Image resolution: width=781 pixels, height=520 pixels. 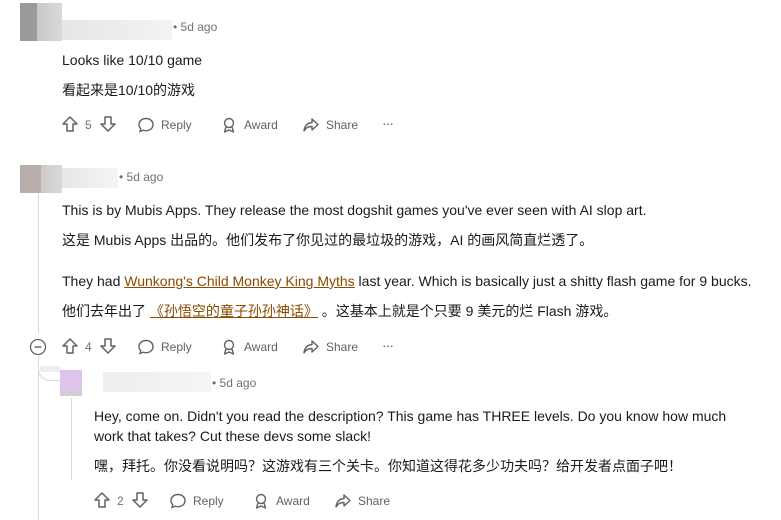 I want to click on collapse-thread-button, so click(x=38, y=347).